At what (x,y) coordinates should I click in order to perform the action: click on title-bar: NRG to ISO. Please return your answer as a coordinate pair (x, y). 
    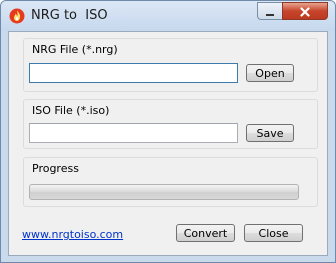
    Looking at the image, I should click on (168, 16).